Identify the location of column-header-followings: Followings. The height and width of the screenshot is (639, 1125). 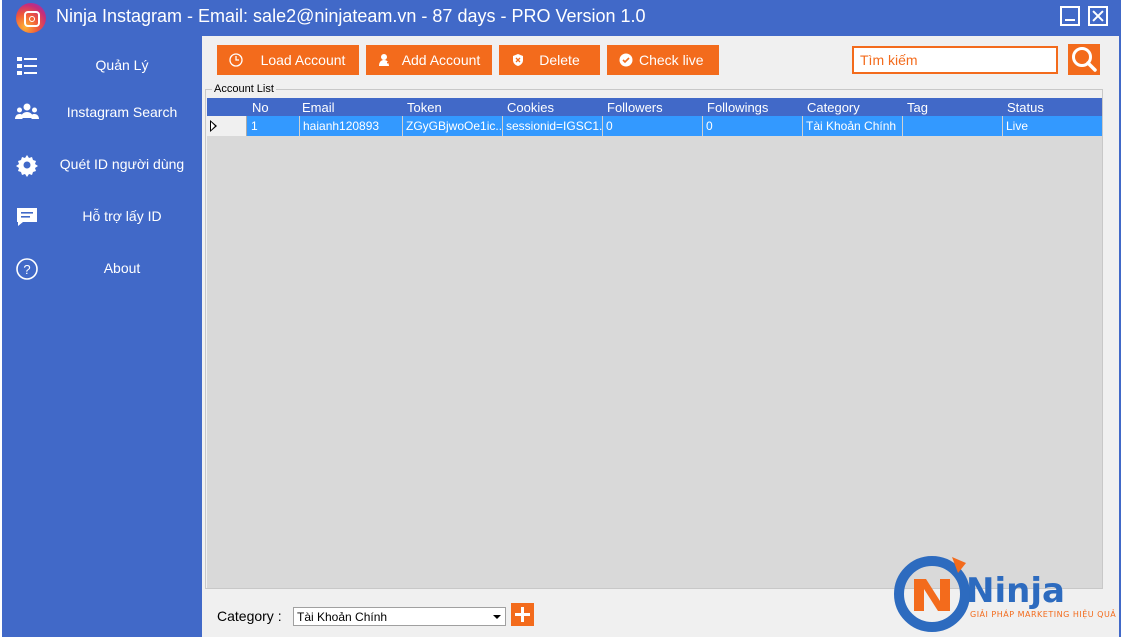
(737, 107).